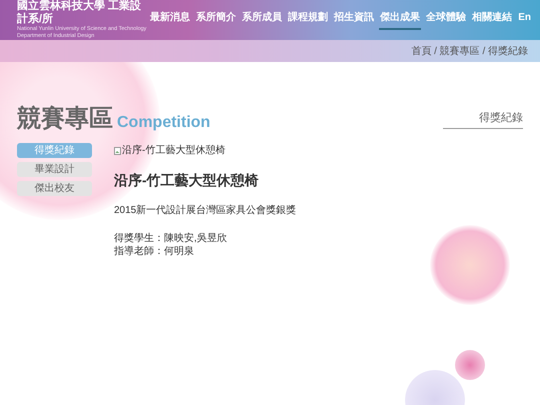 This screenshot has height=405, width=540. What do you see at coordinates (54, 150) in the screenshot?
I see `side-menu-item: 得獎紀錄` at bounding box center [54, 150].